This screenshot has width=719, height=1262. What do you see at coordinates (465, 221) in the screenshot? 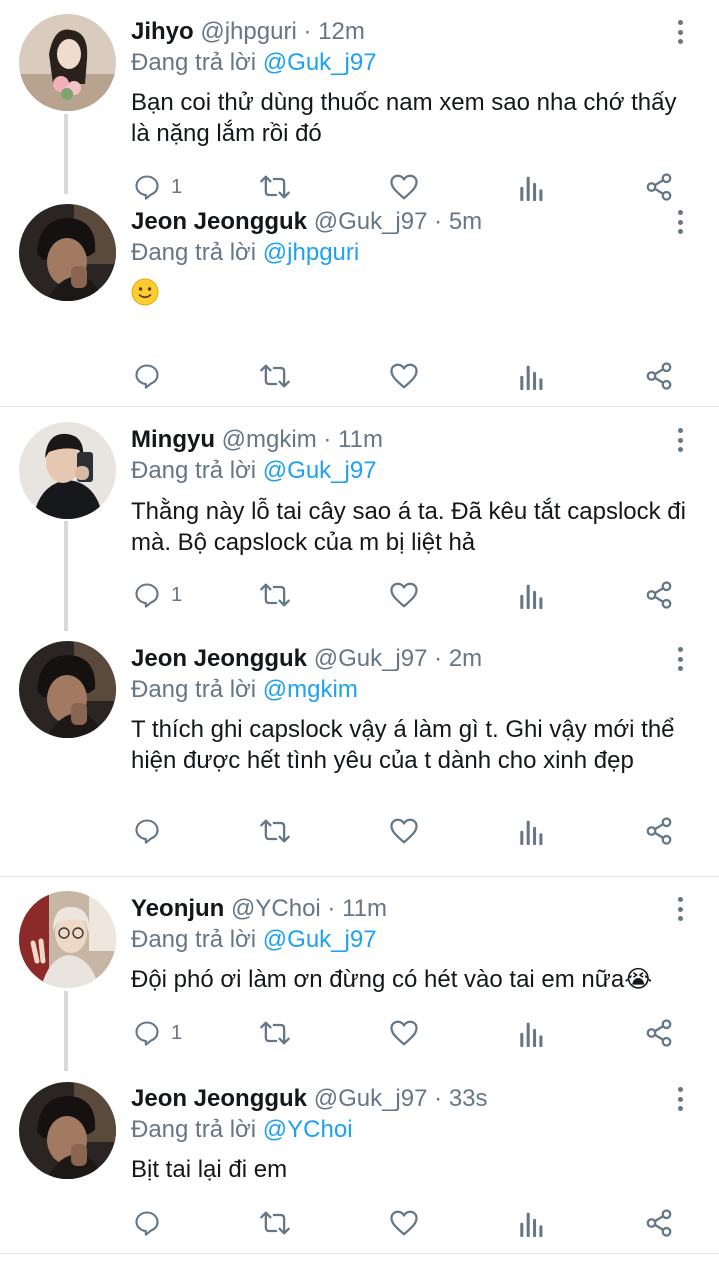
I see `timestamp: 5m` at bounding box center [465, 221].